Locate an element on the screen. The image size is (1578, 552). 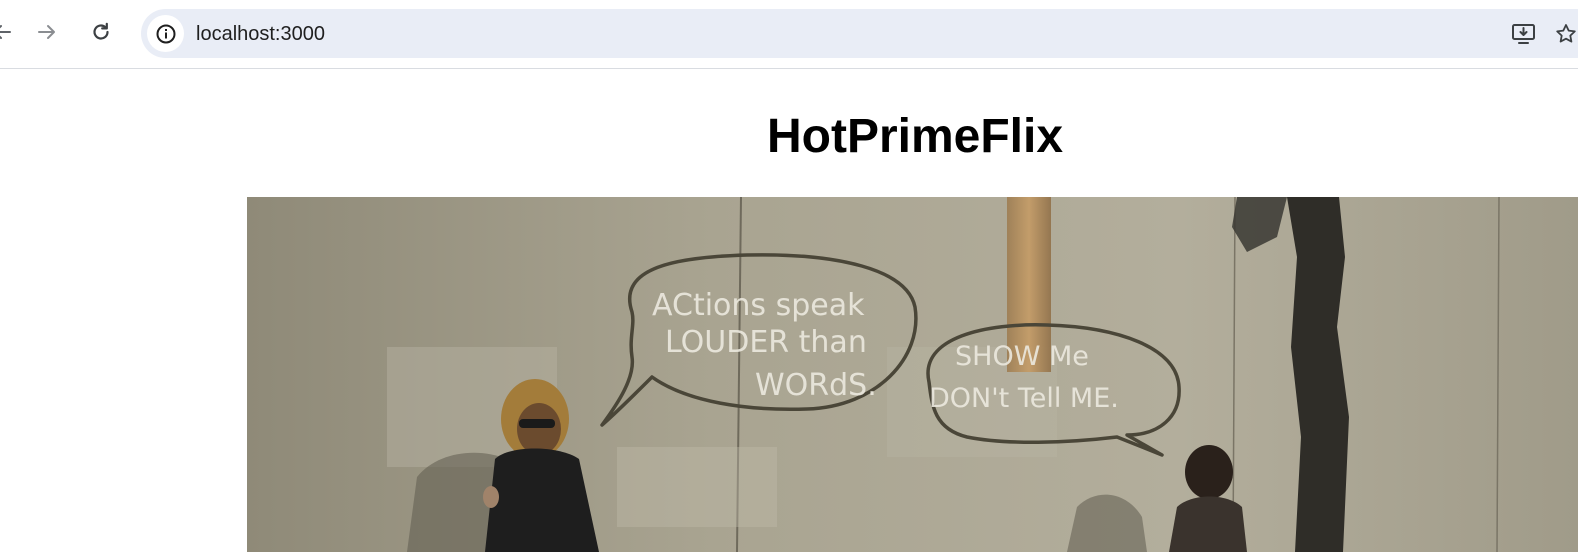
forward-button is located at coordinates (47, 32).